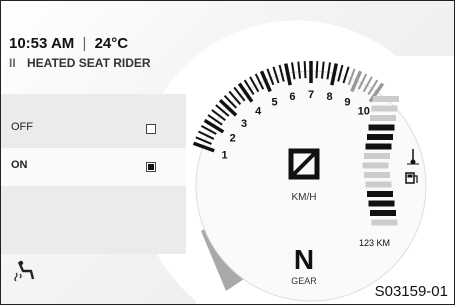  Describe the element at coordinates (233, 139) in the screenshot. I see `scale-label: 2` at that location.